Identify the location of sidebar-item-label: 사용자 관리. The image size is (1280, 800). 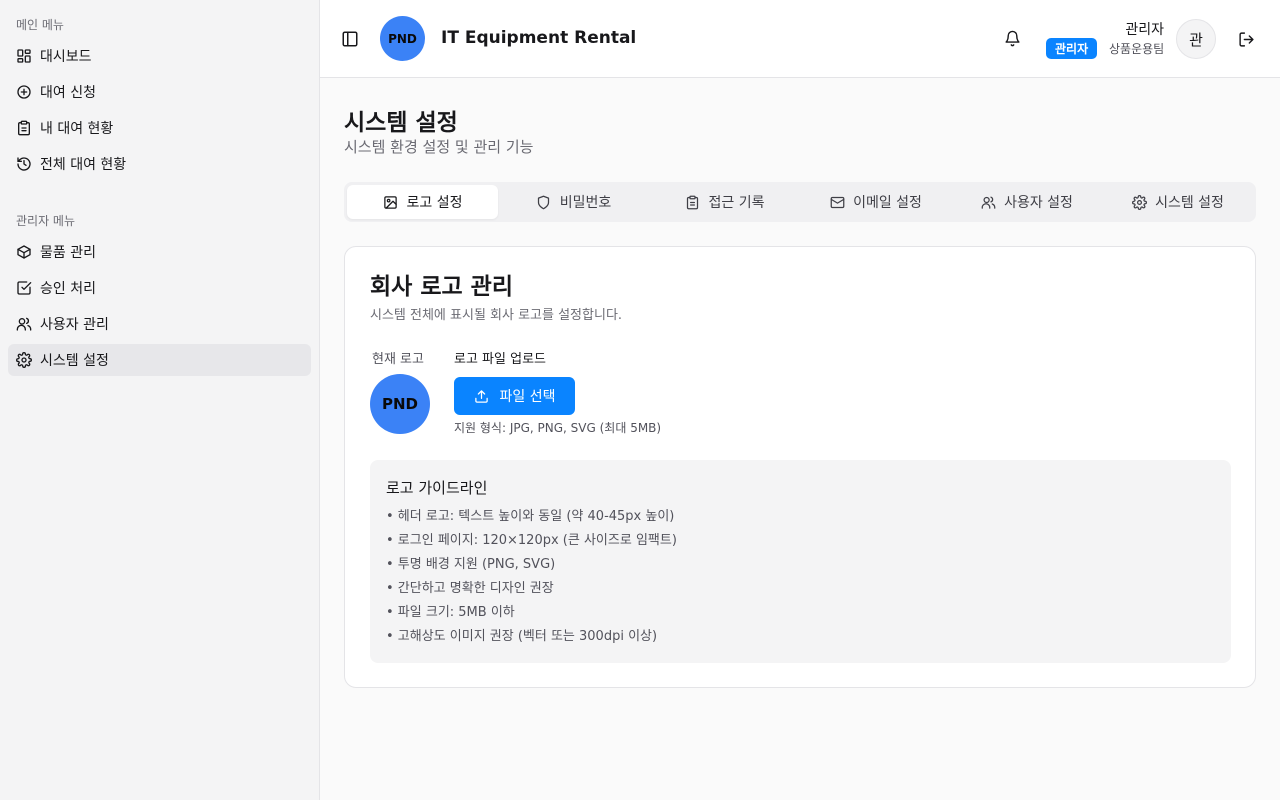
(74, 325).